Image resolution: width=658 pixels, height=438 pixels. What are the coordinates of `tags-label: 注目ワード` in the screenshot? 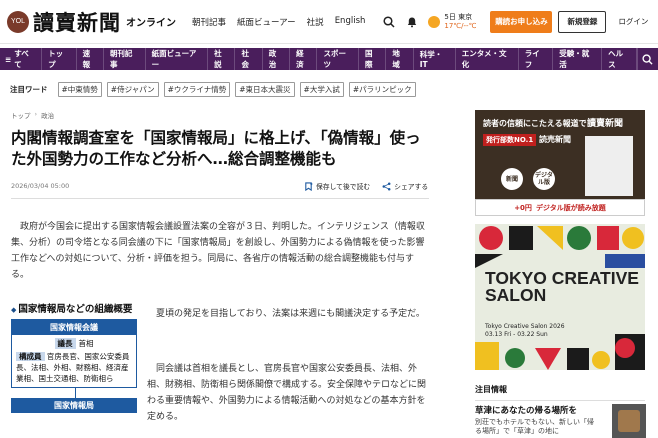 It's located at (29, 89).